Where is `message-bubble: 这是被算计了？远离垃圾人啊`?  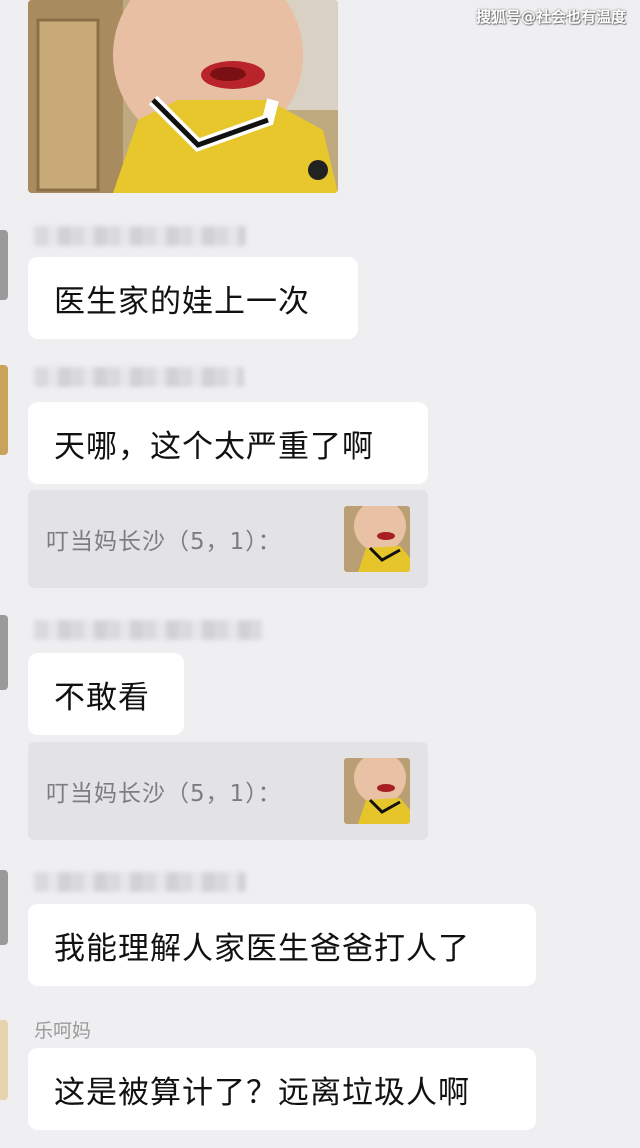
message-bubble: 这是被算计了？远离垃圾人啊 is located at coordinates (282, 1089).